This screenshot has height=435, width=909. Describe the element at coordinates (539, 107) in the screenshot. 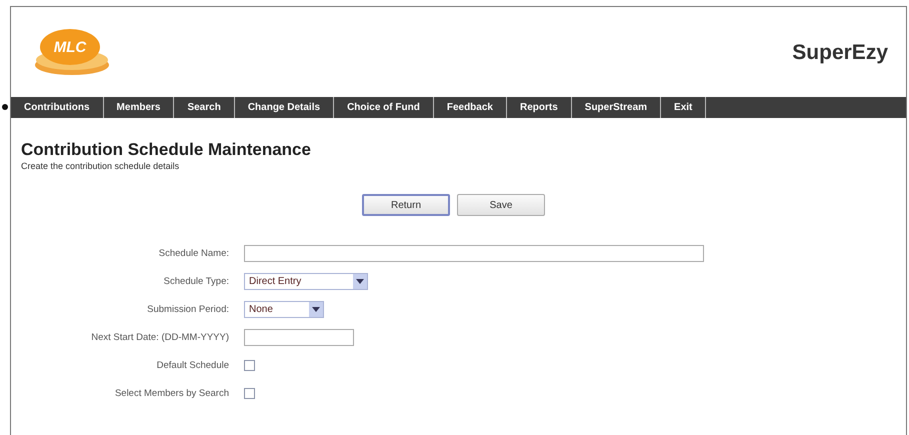

I see `nav-item: Reports` at that location.